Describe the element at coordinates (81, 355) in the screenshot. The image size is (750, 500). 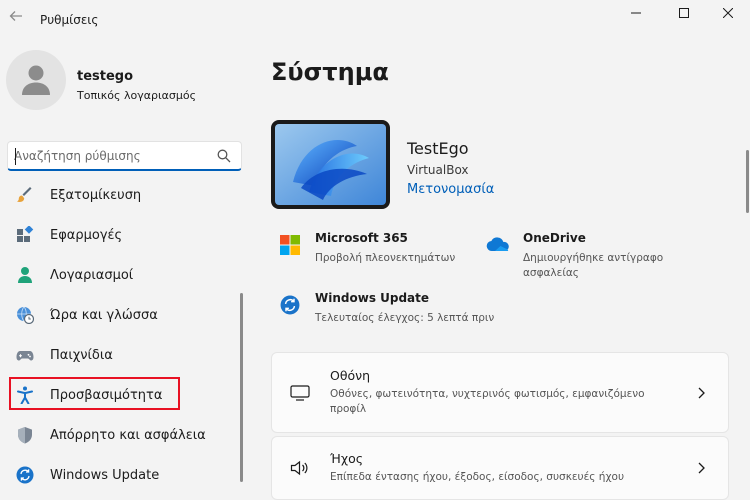
I see `sidebar-item-label: Παιχνίδια` at that location.